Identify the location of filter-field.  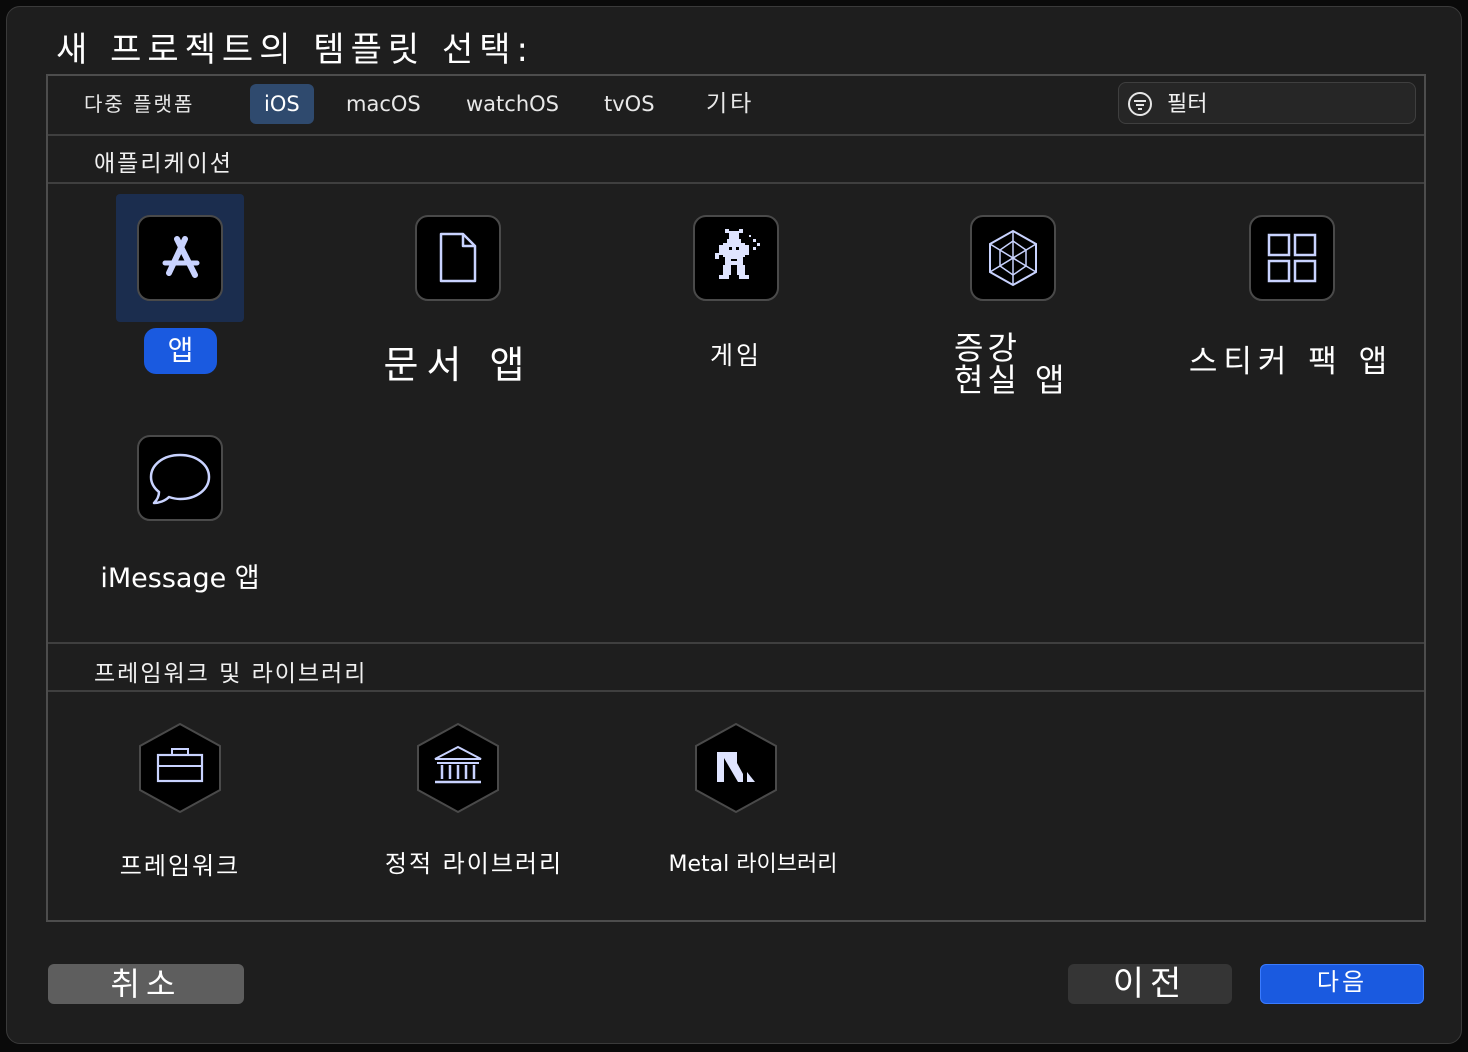
(1267, 103).